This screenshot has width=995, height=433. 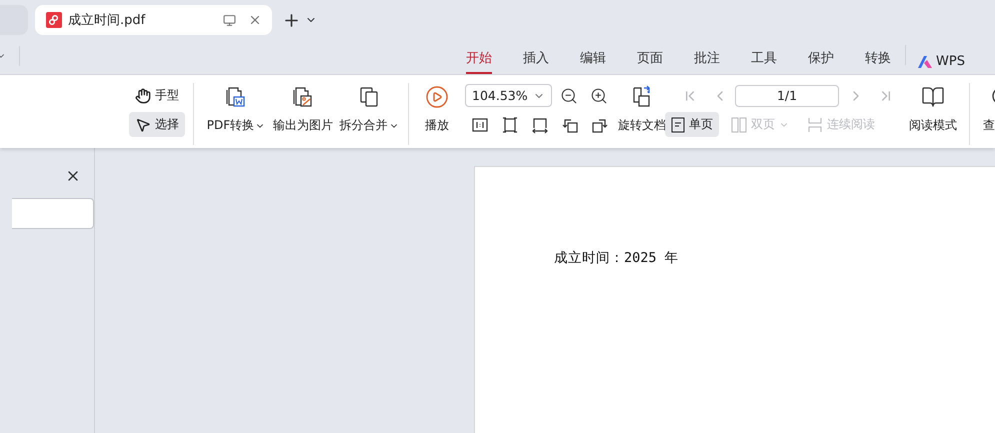 What do you see at coordinates (54, 20) in the screenshot?
I see `pdf-logo-icon` at bounding box center [54, 20].